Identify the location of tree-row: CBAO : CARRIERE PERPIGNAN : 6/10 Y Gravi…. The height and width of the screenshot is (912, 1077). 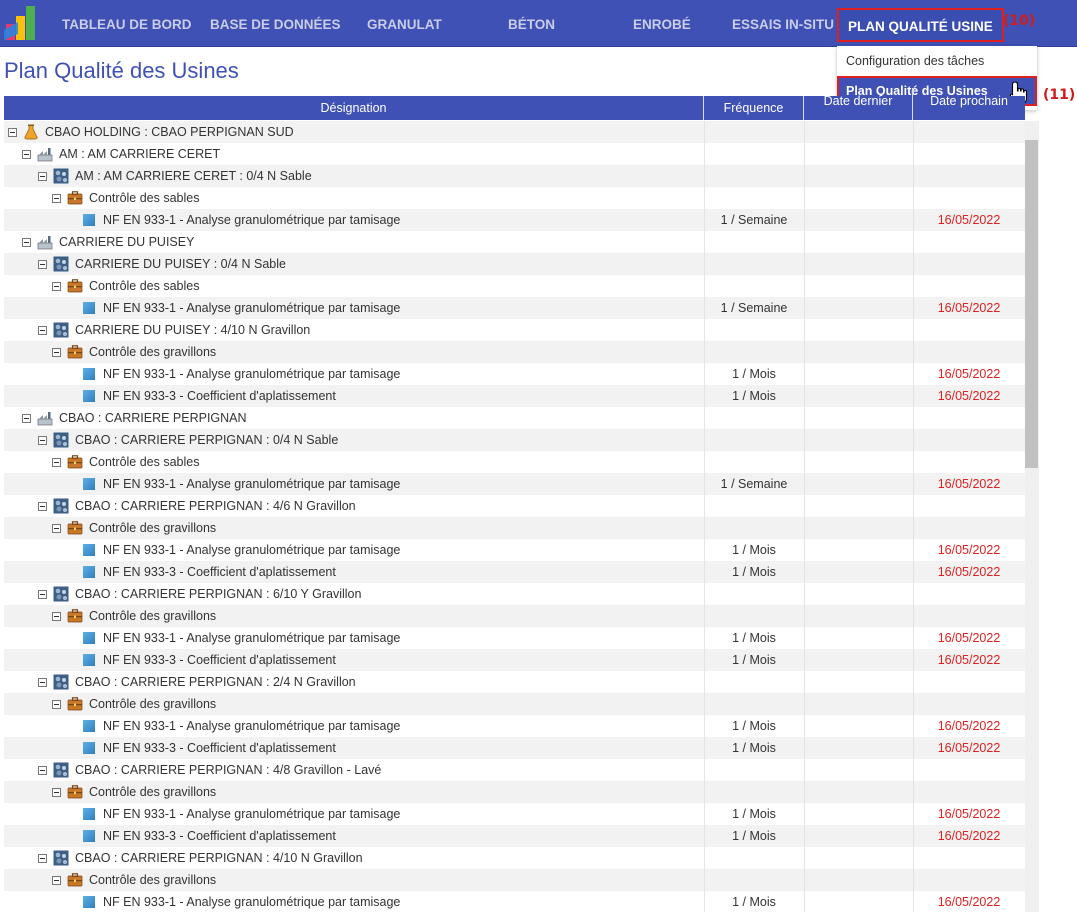
(514, 594).